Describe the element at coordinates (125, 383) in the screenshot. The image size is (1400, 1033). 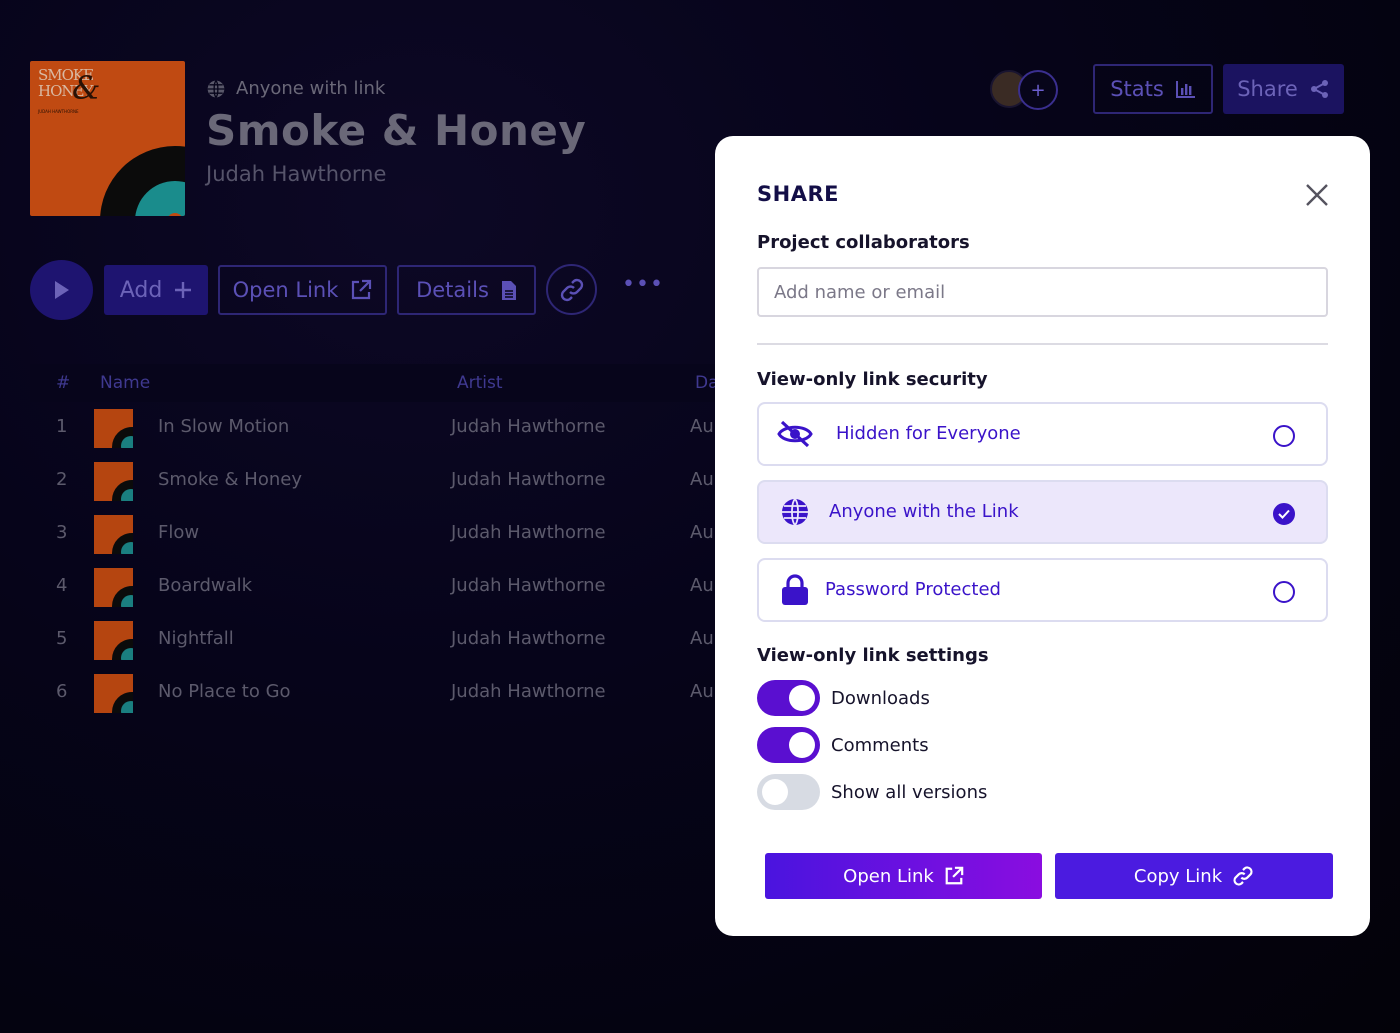
I see `column-header-name: Name` at that location.